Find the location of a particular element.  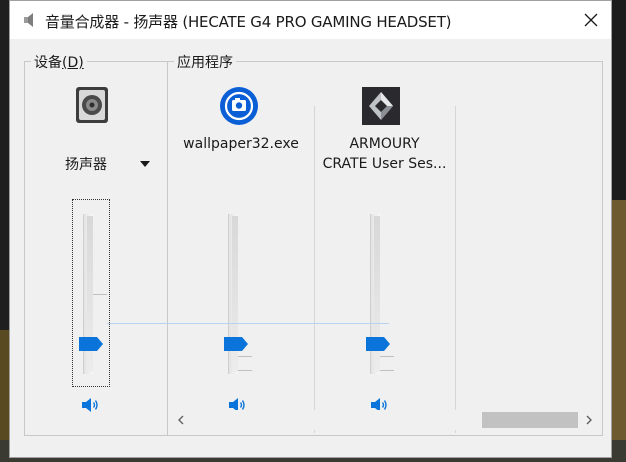

device-group-label: 设备(D) is located at coordinates (59, 62).